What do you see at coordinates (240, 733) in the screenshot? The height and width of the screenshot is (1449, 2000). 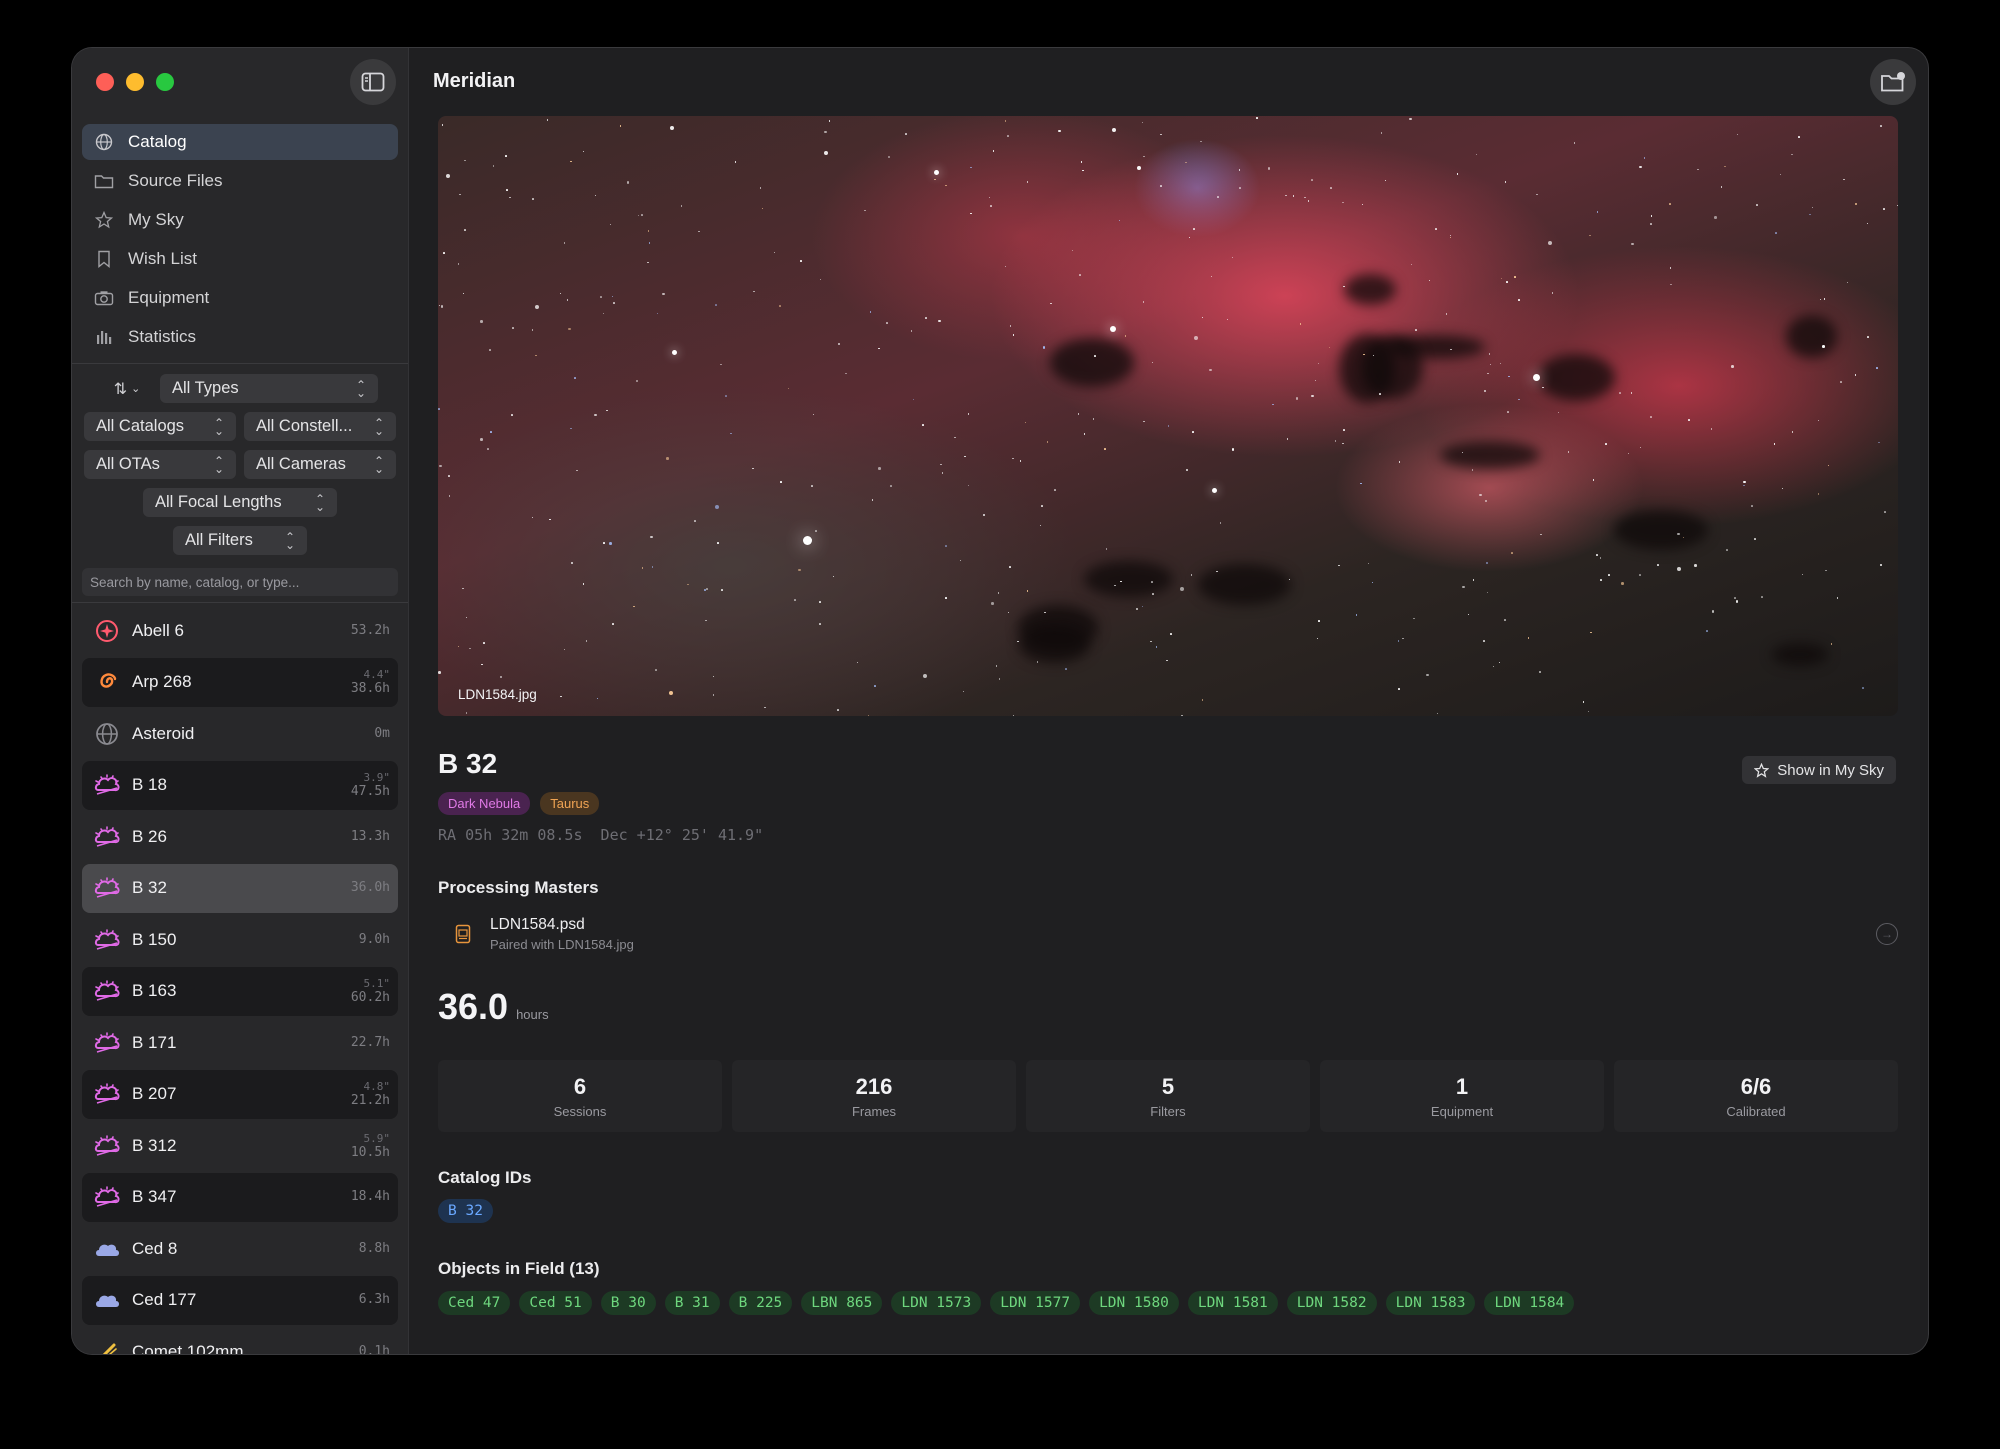 I see `object-list-item: Asteroid 0m` at bounding box center [240, 733].